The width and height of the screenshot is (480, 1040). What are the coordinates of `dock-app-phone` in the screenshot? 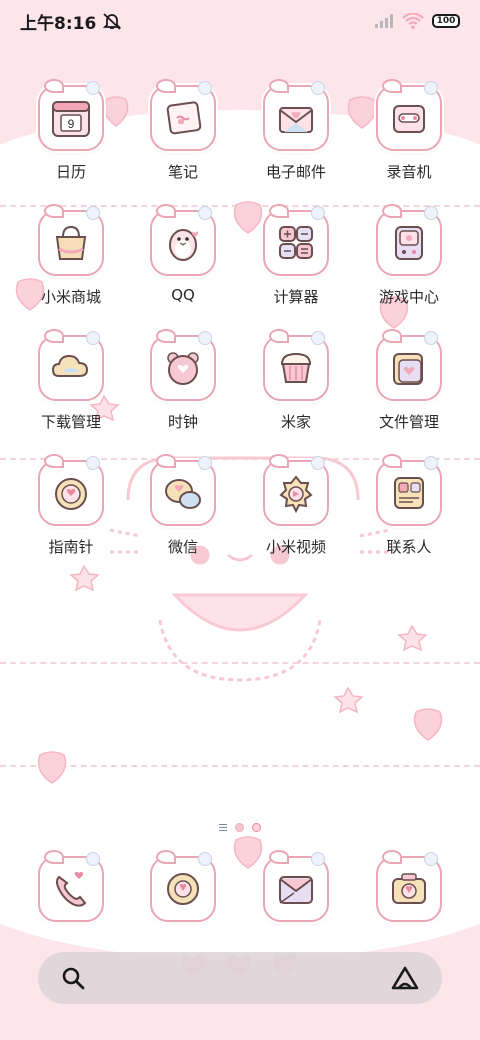 It's located at (71, 886).